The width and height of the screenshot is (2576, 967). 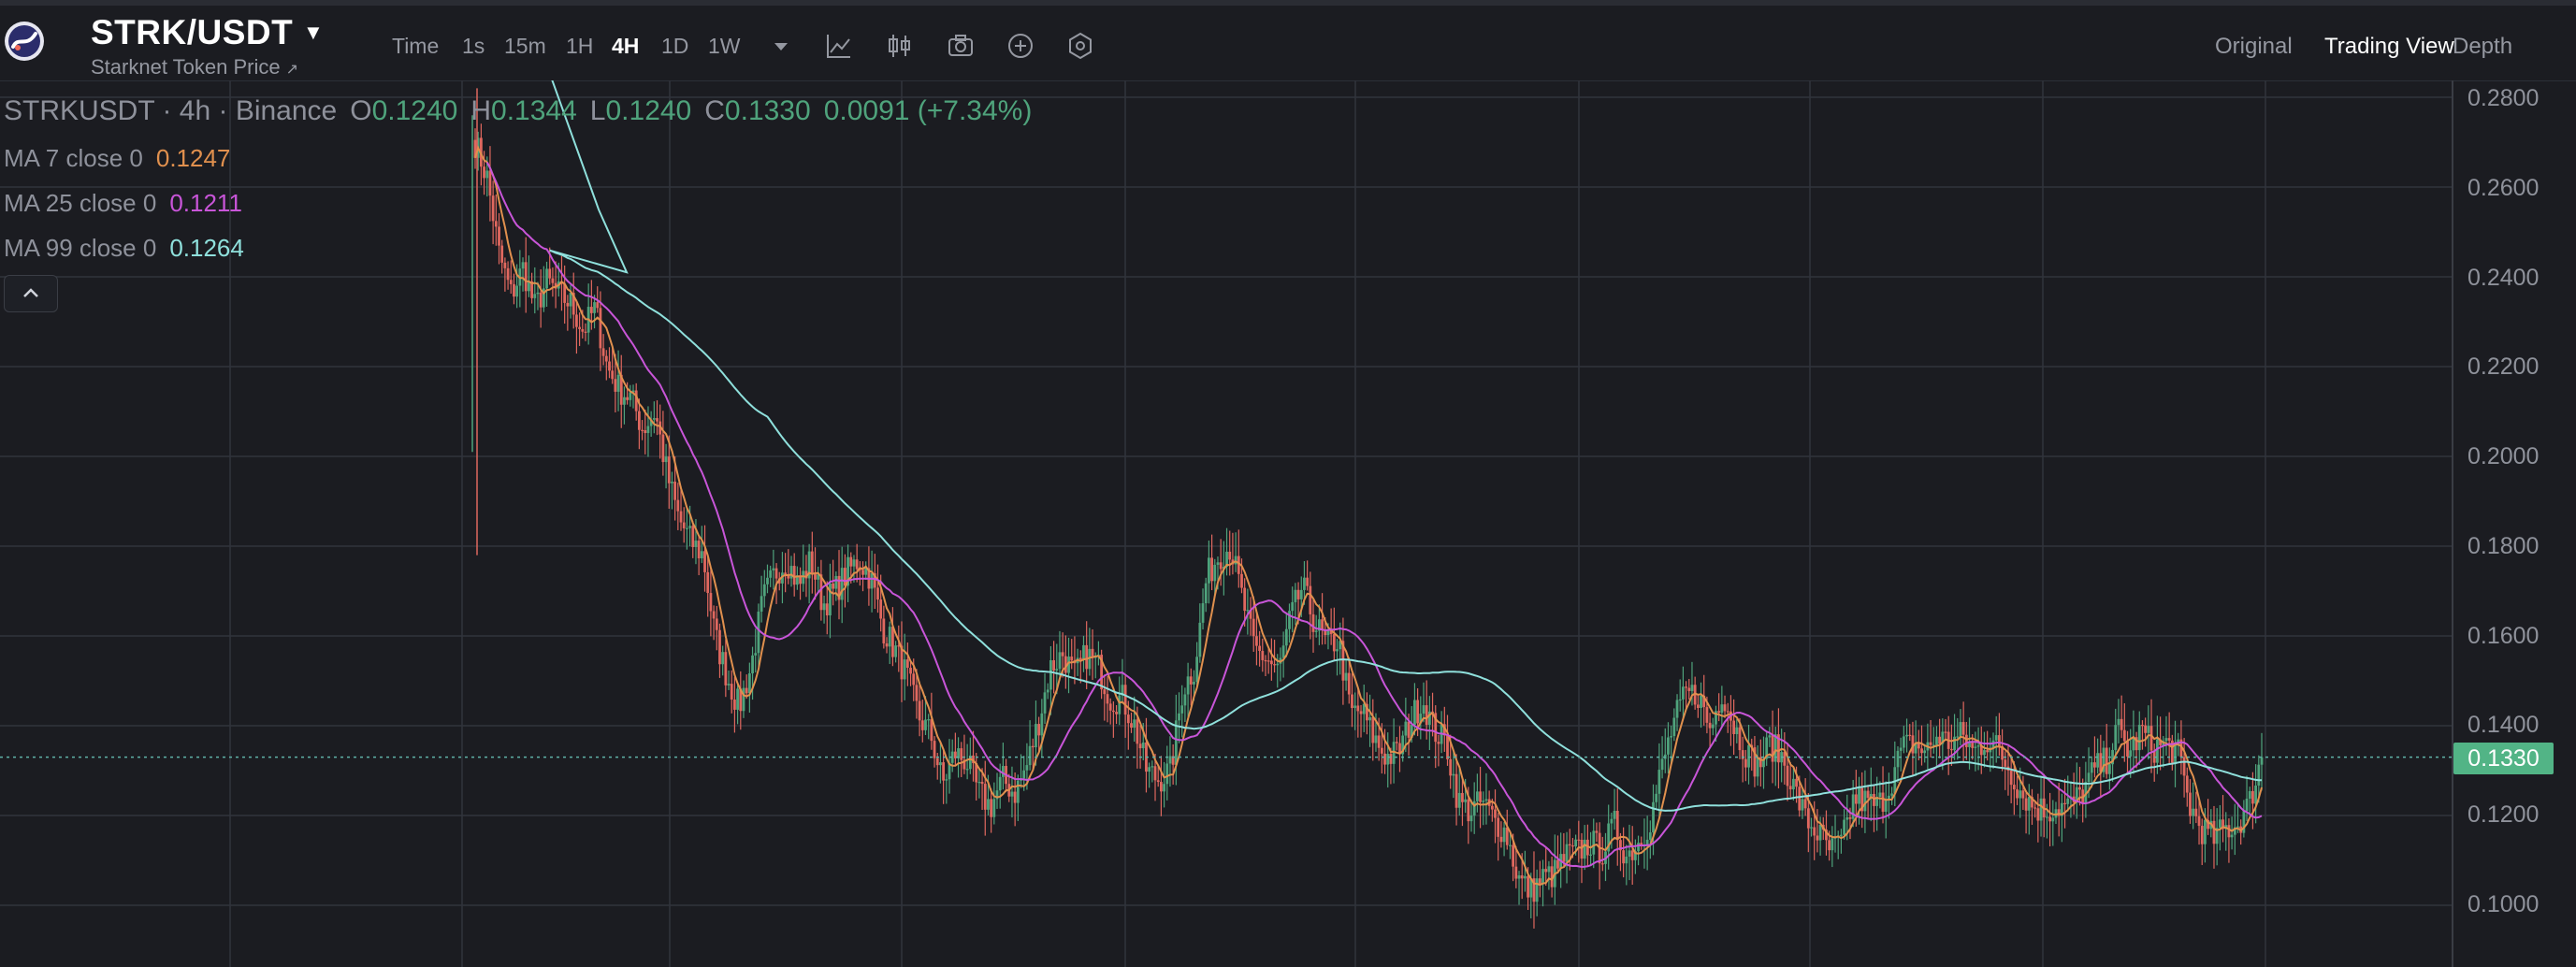 What do you see at coordinates (80, 203) in the screenshot?
I see `ma25-label: MA 25 close 0` at bounding box center [80, 203].